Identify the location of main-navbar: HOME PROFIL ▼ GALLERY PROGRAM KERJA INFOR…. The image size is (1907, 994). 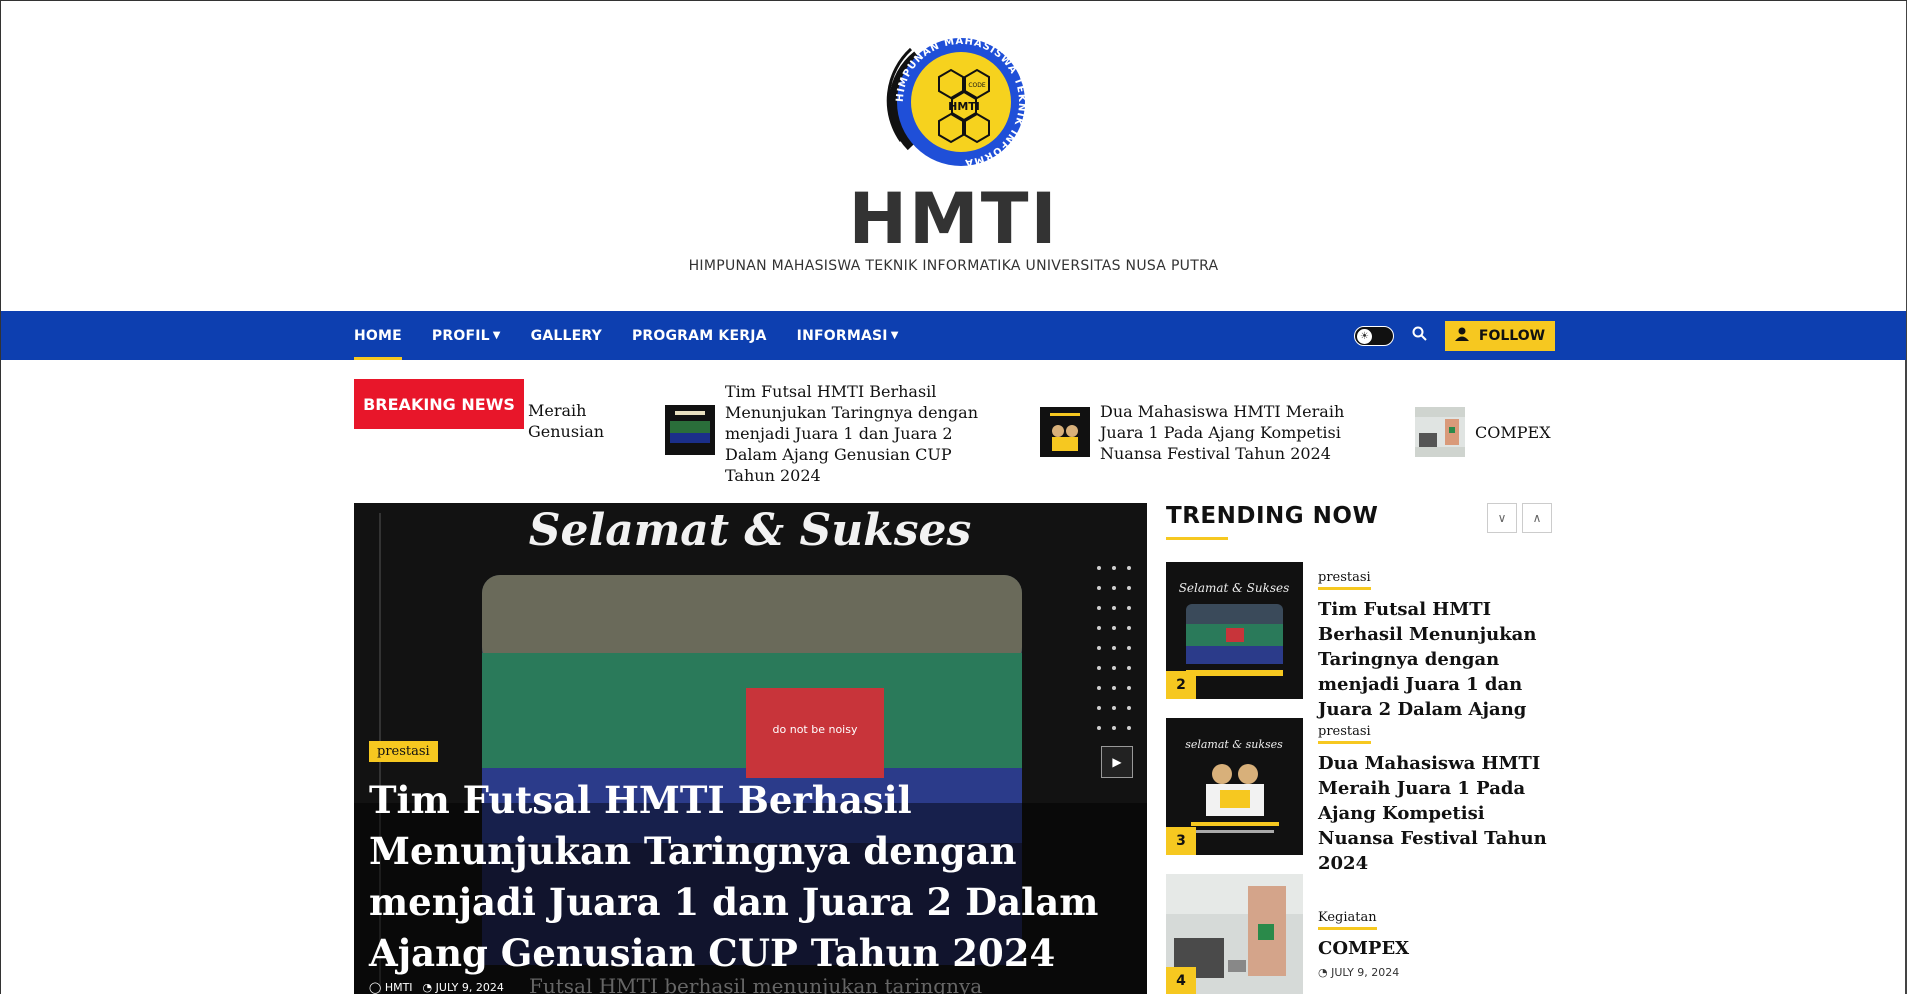
(953, 335).